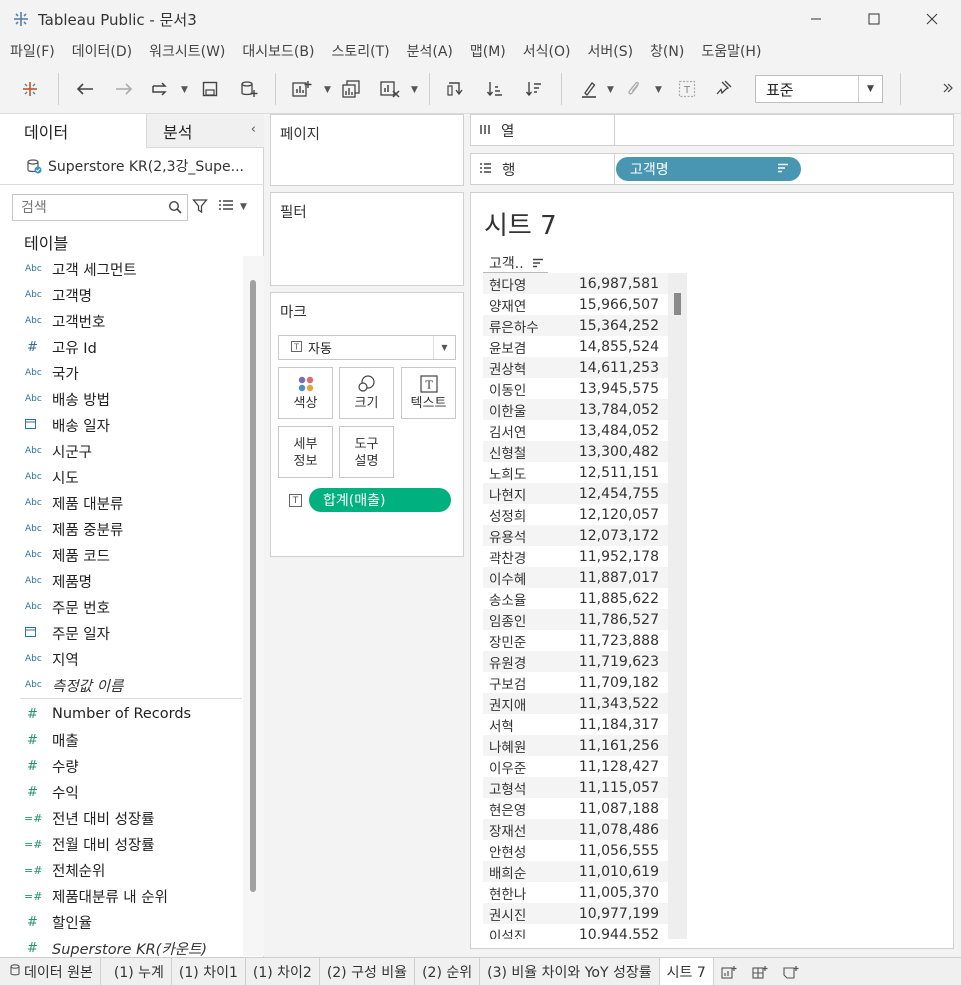 This screenshot has height=985, width=961. What do you see at coordinates (760, 971) in the screenshot?
I see `new-dashboard-icon` at bounding box center [760, 971].